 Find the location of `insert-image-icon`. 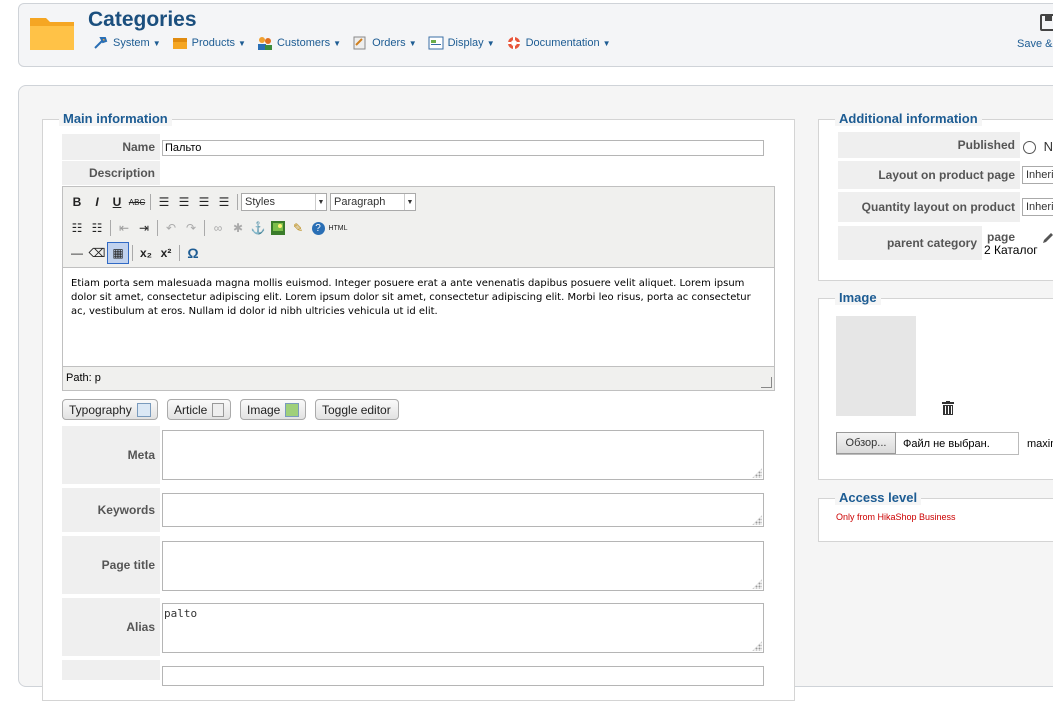

insert-image-icon is located at coordinates (278, 228).